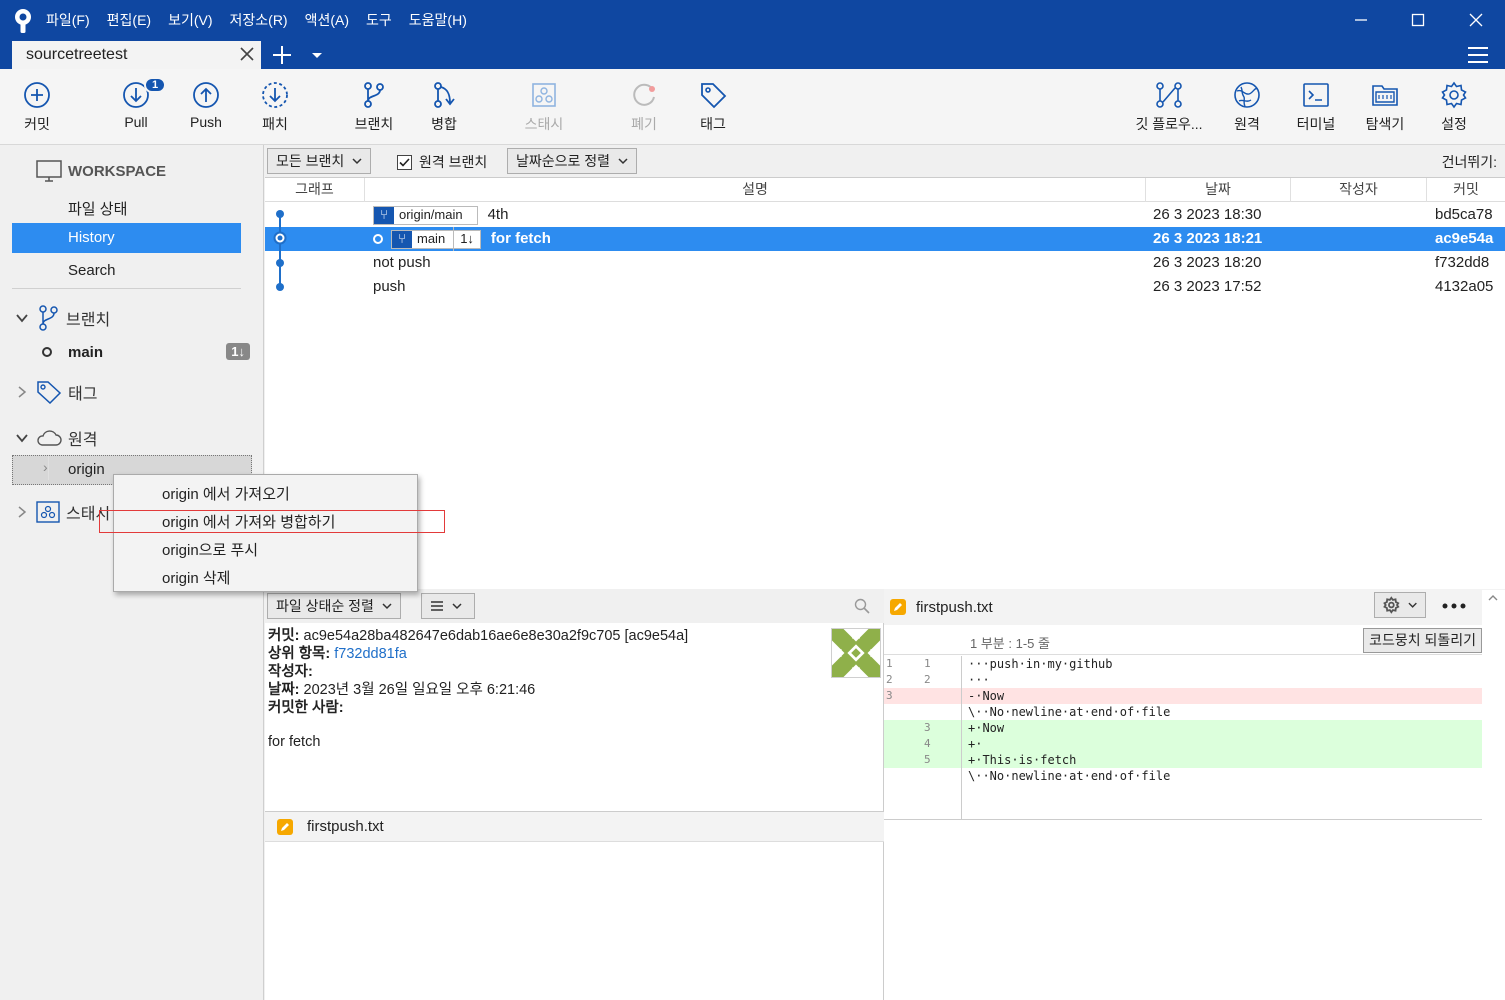 The height and width of the screenshot is (1000, 1505). I want to click on commit-button: 커밋, so click(37, 107).